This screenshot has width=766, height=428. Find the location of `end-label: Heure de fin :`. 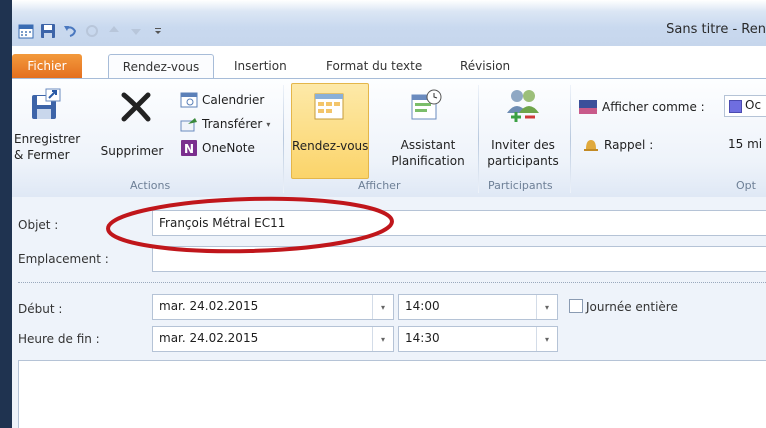

end-label: Heure de fin : is located at coordinates (59, 339).